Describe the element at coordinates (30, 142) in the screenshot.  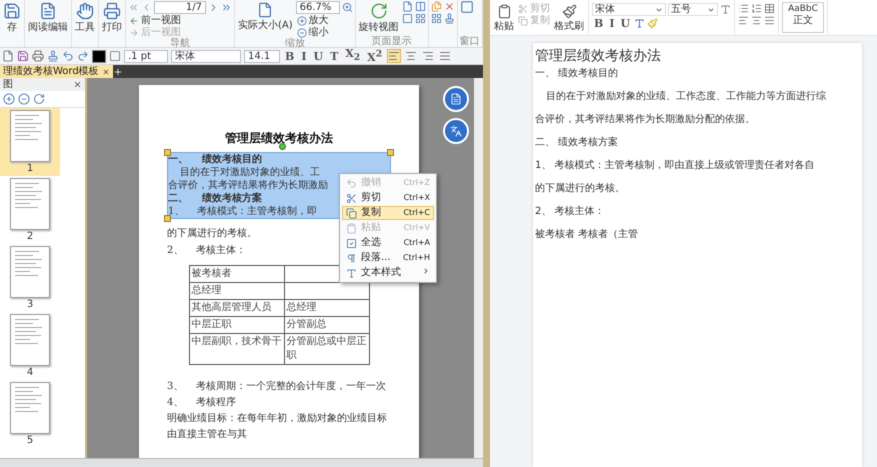
I see `page-thumbnail-item: 1` at that location.